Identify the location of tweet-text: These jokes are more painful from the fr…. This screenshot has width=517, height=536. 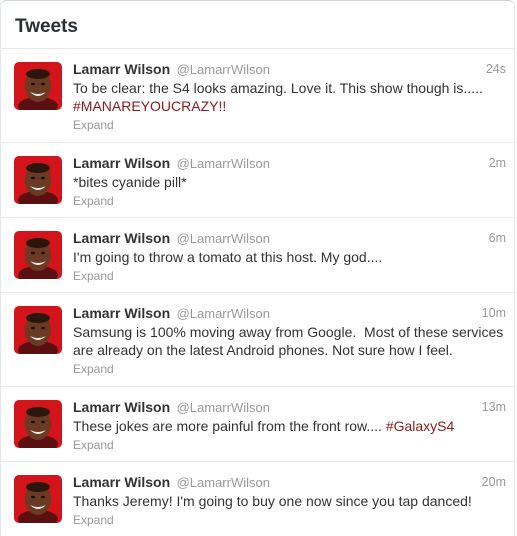
(289, 426).